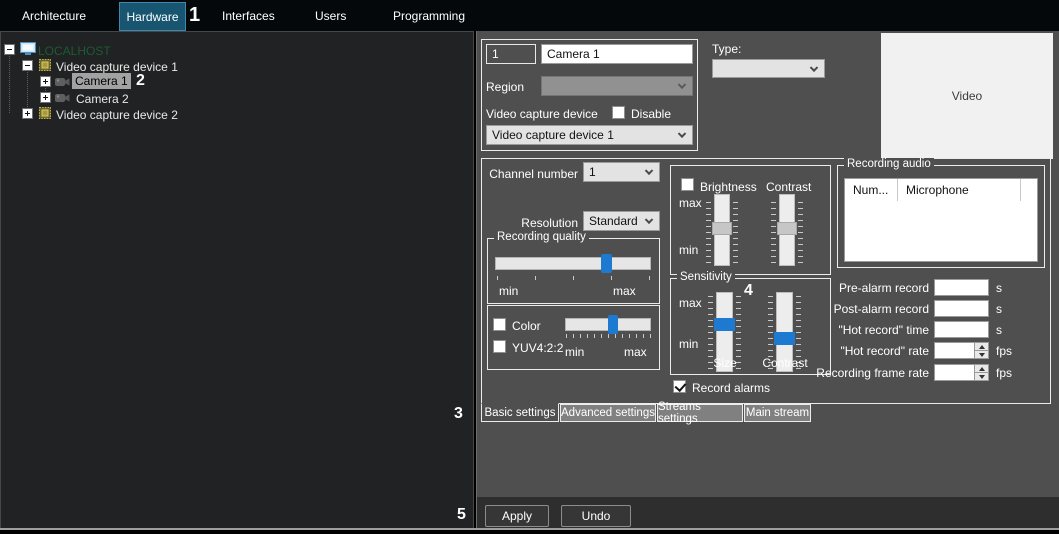 The height and width of the screenshot is (534, 1059). What do you see at coordinates (499, 346) in the screenshot?
I see `yuv-checkbox` at bounding box center [499, 346].